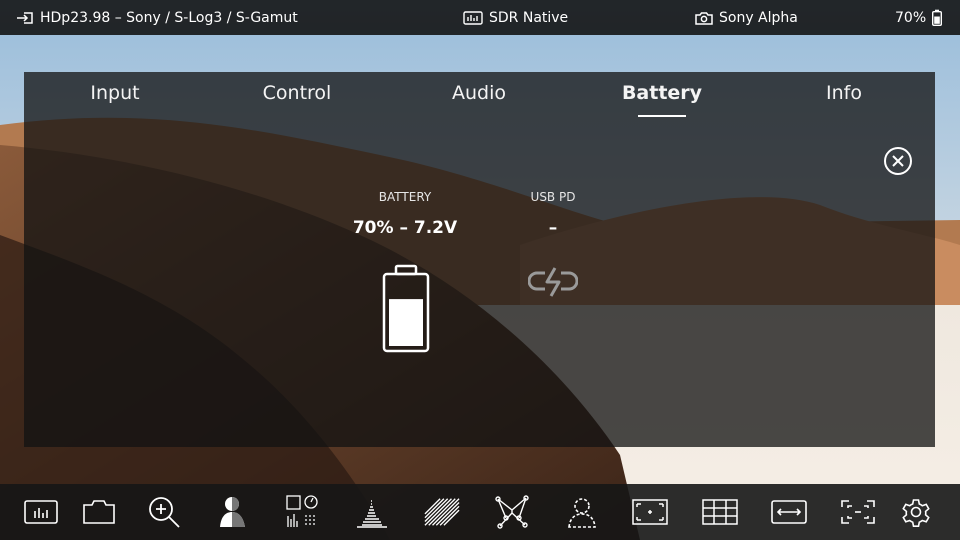 This screenshot has height=540, width=960. I want to click on usb-pd-value: –, so click(553, 228).